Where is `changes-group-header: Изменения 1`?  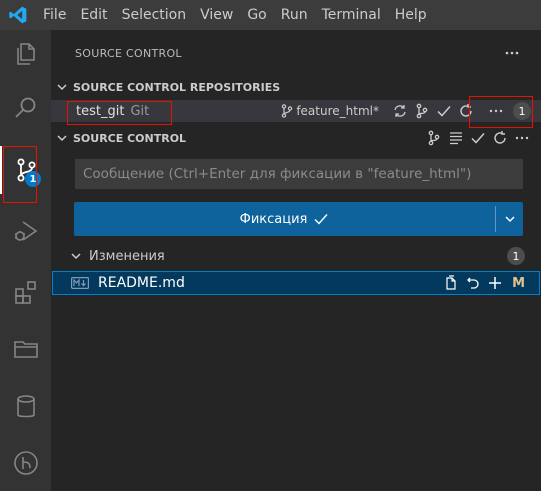 changes-group-header: Изменения 1 is located at coordinates (296, 256).